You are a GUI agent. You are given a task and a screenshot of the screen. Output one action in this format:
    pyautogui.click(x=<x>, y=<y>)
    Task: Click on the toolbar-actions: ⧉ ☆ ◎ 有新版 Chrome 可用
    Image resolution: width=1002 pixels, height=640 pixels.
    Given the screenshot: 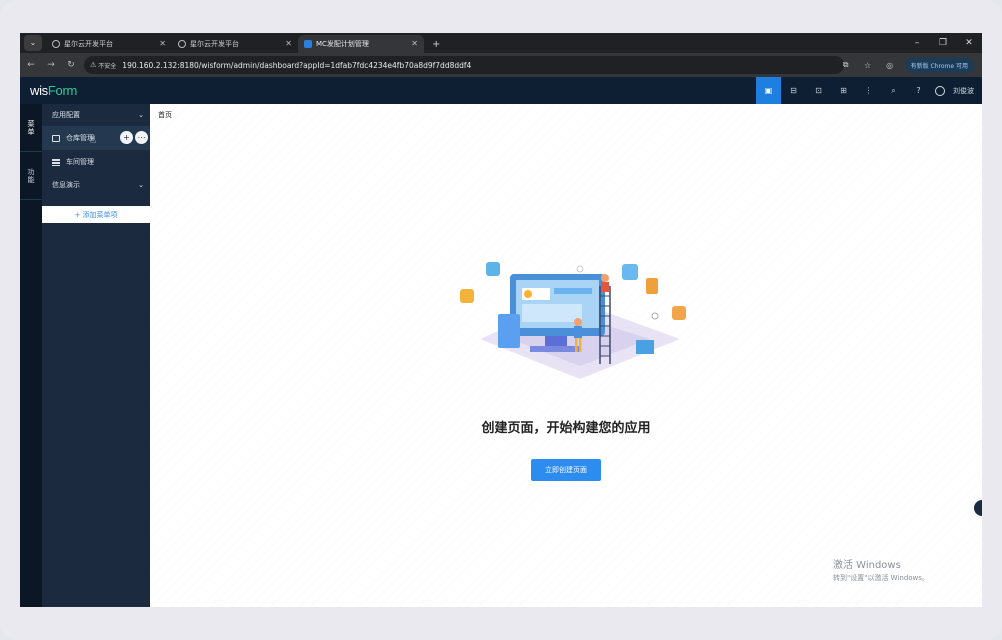 What is the action you would take?
    pyautogui.click(x=904, y=65)
    